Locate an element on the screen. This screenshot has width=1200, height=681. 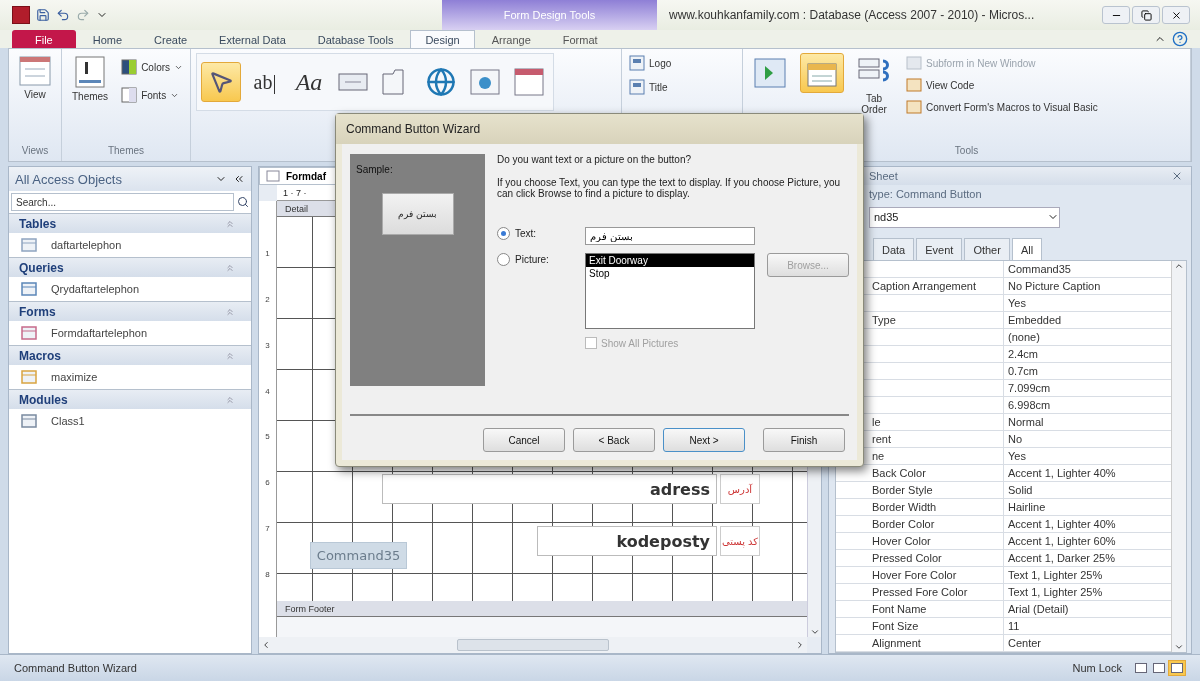
group-label: Views is located at coordinates (35, 151).